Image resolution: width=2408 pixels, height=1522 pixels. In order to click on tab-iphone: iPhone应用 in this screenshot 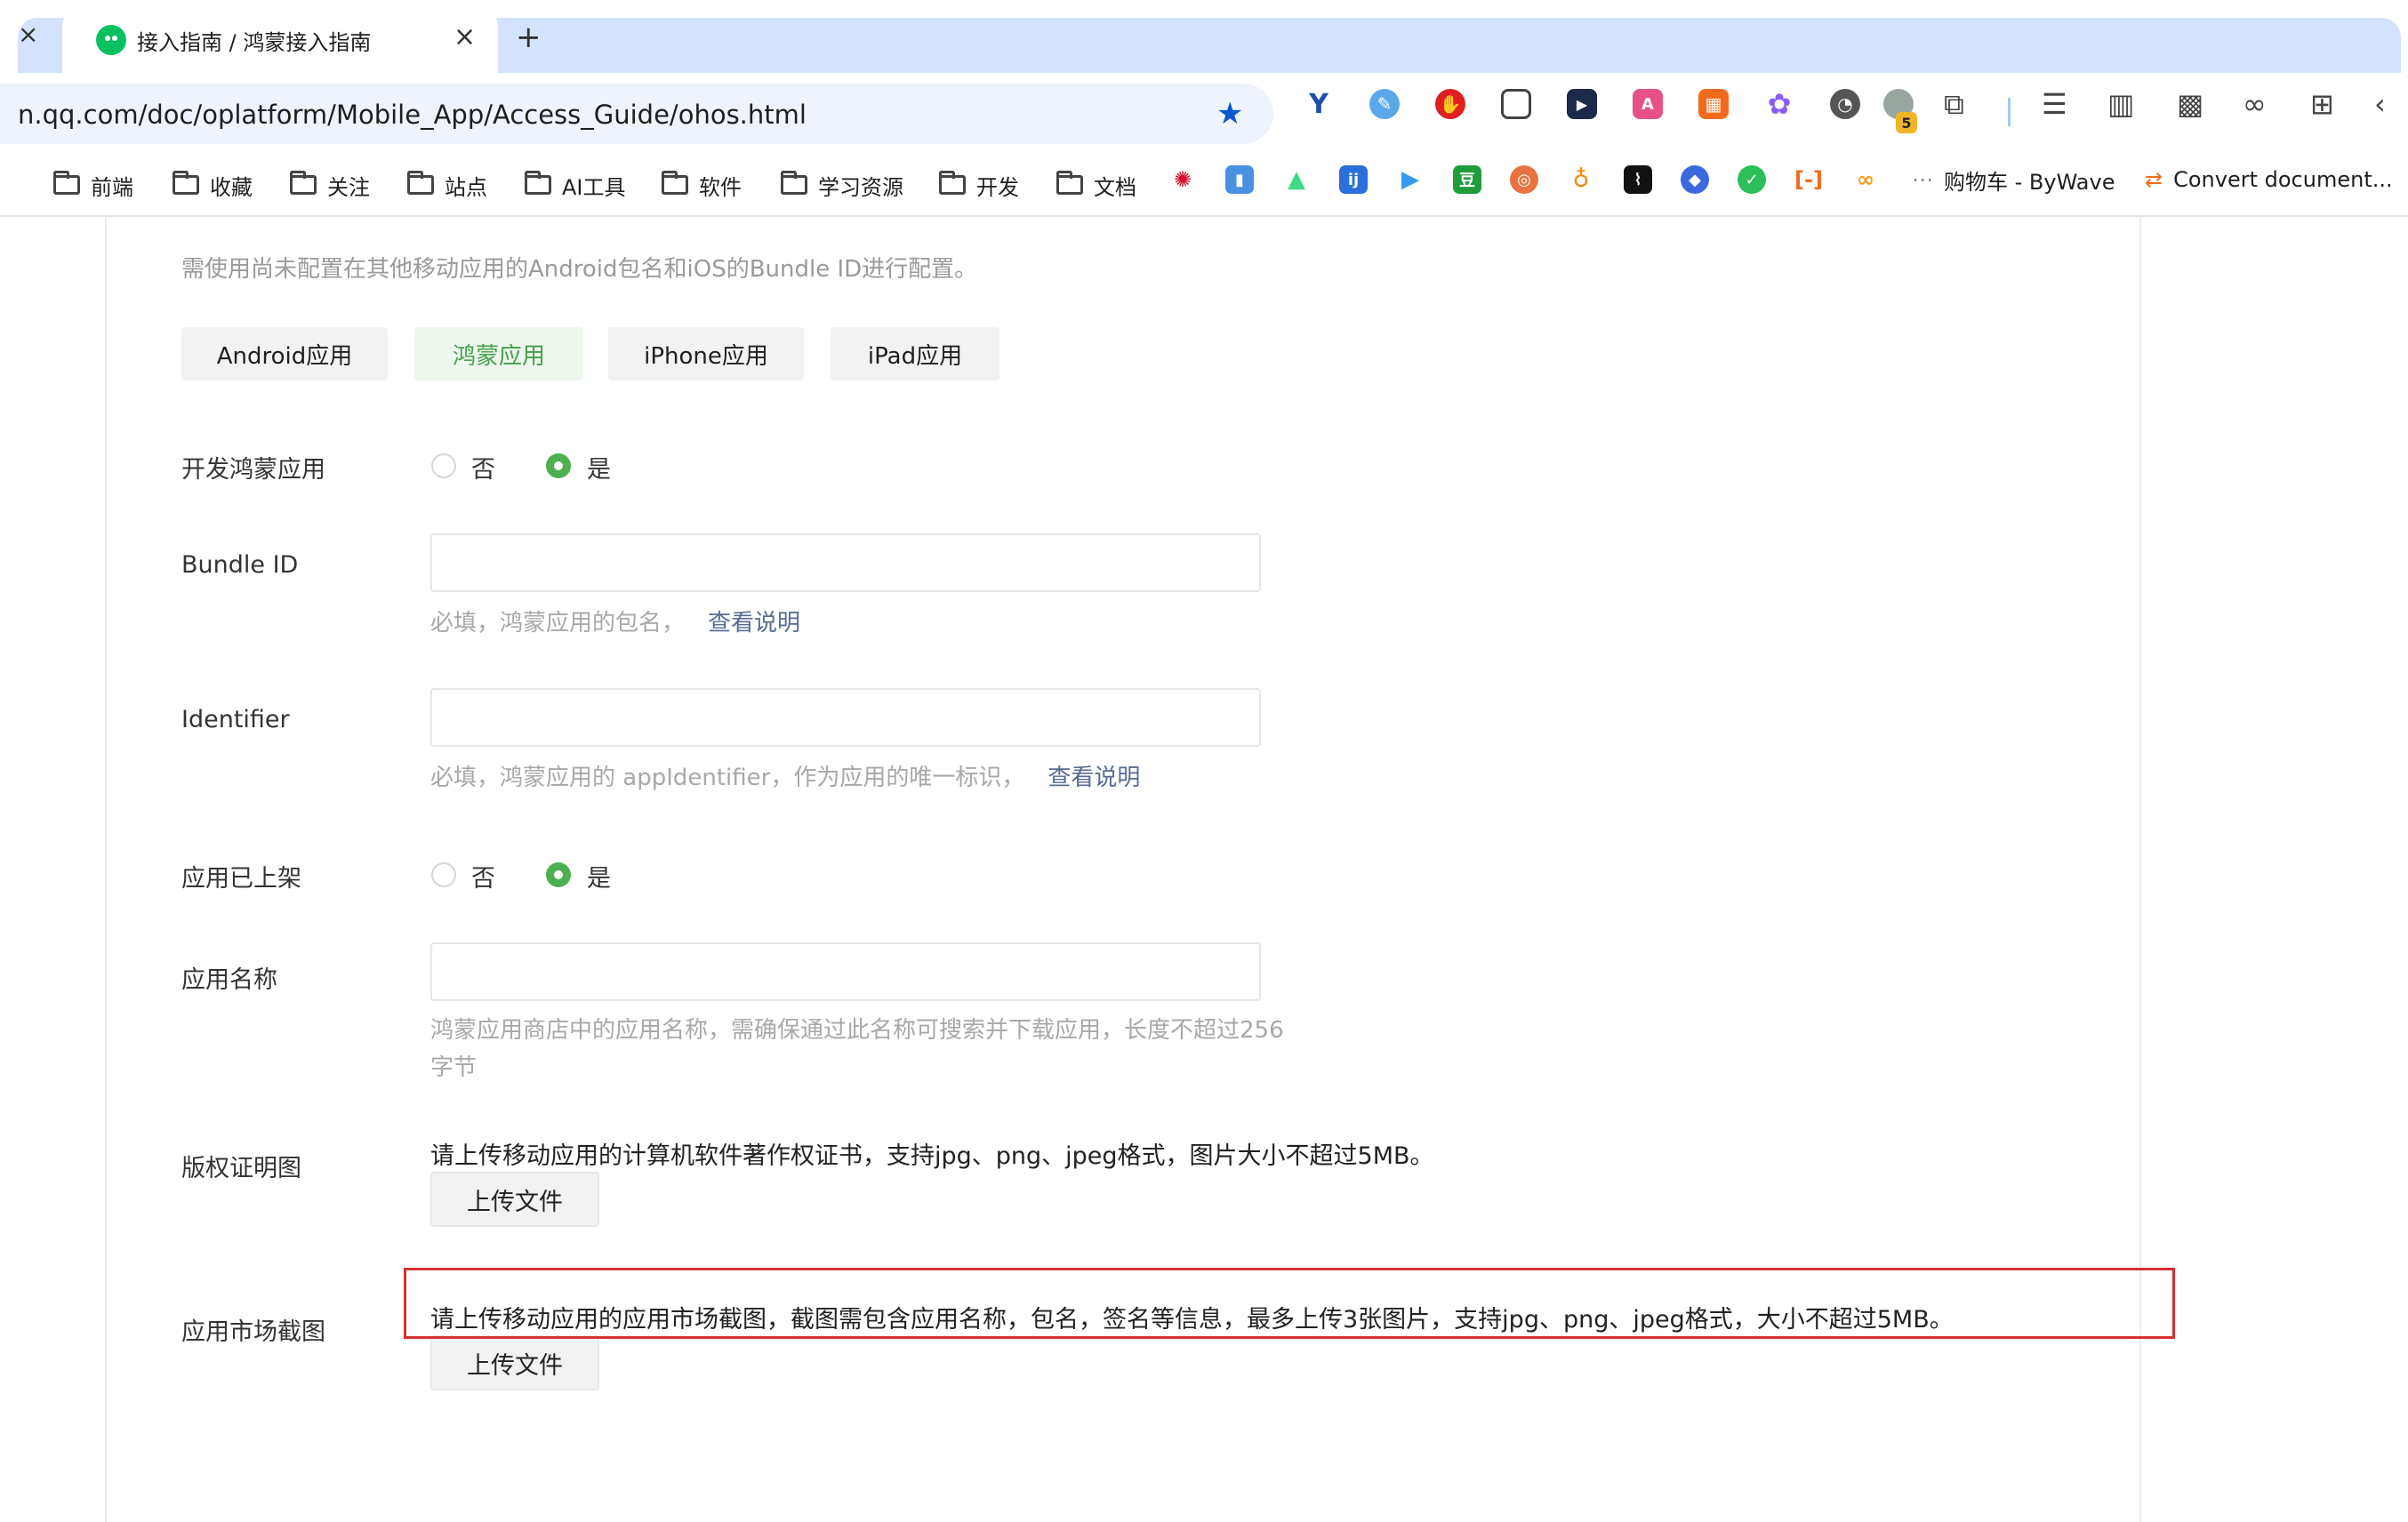, I will do `click(706, 353)`.